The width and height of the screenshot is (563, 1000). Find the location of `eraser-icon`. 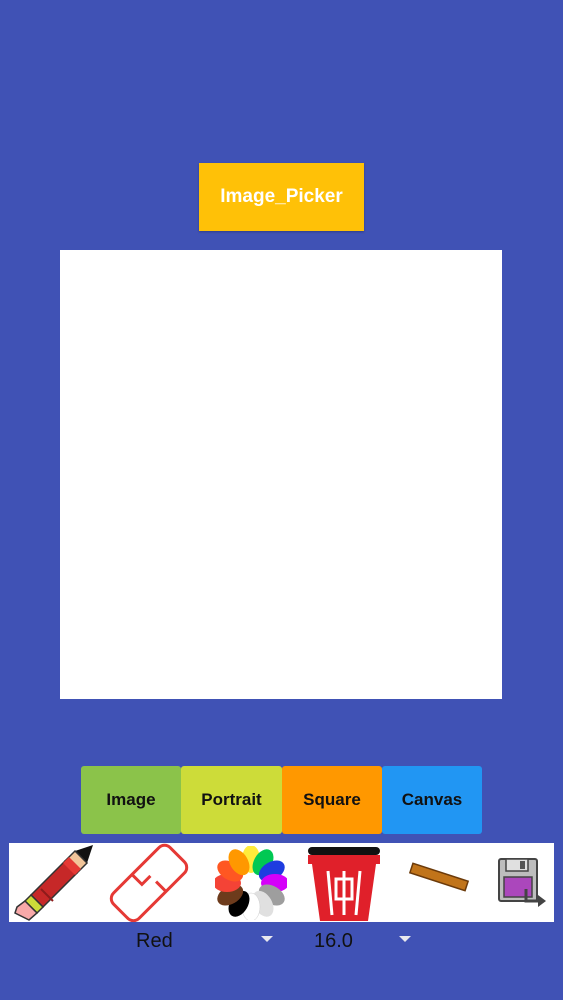

eraser-icon is located at coordinates (149, 882).